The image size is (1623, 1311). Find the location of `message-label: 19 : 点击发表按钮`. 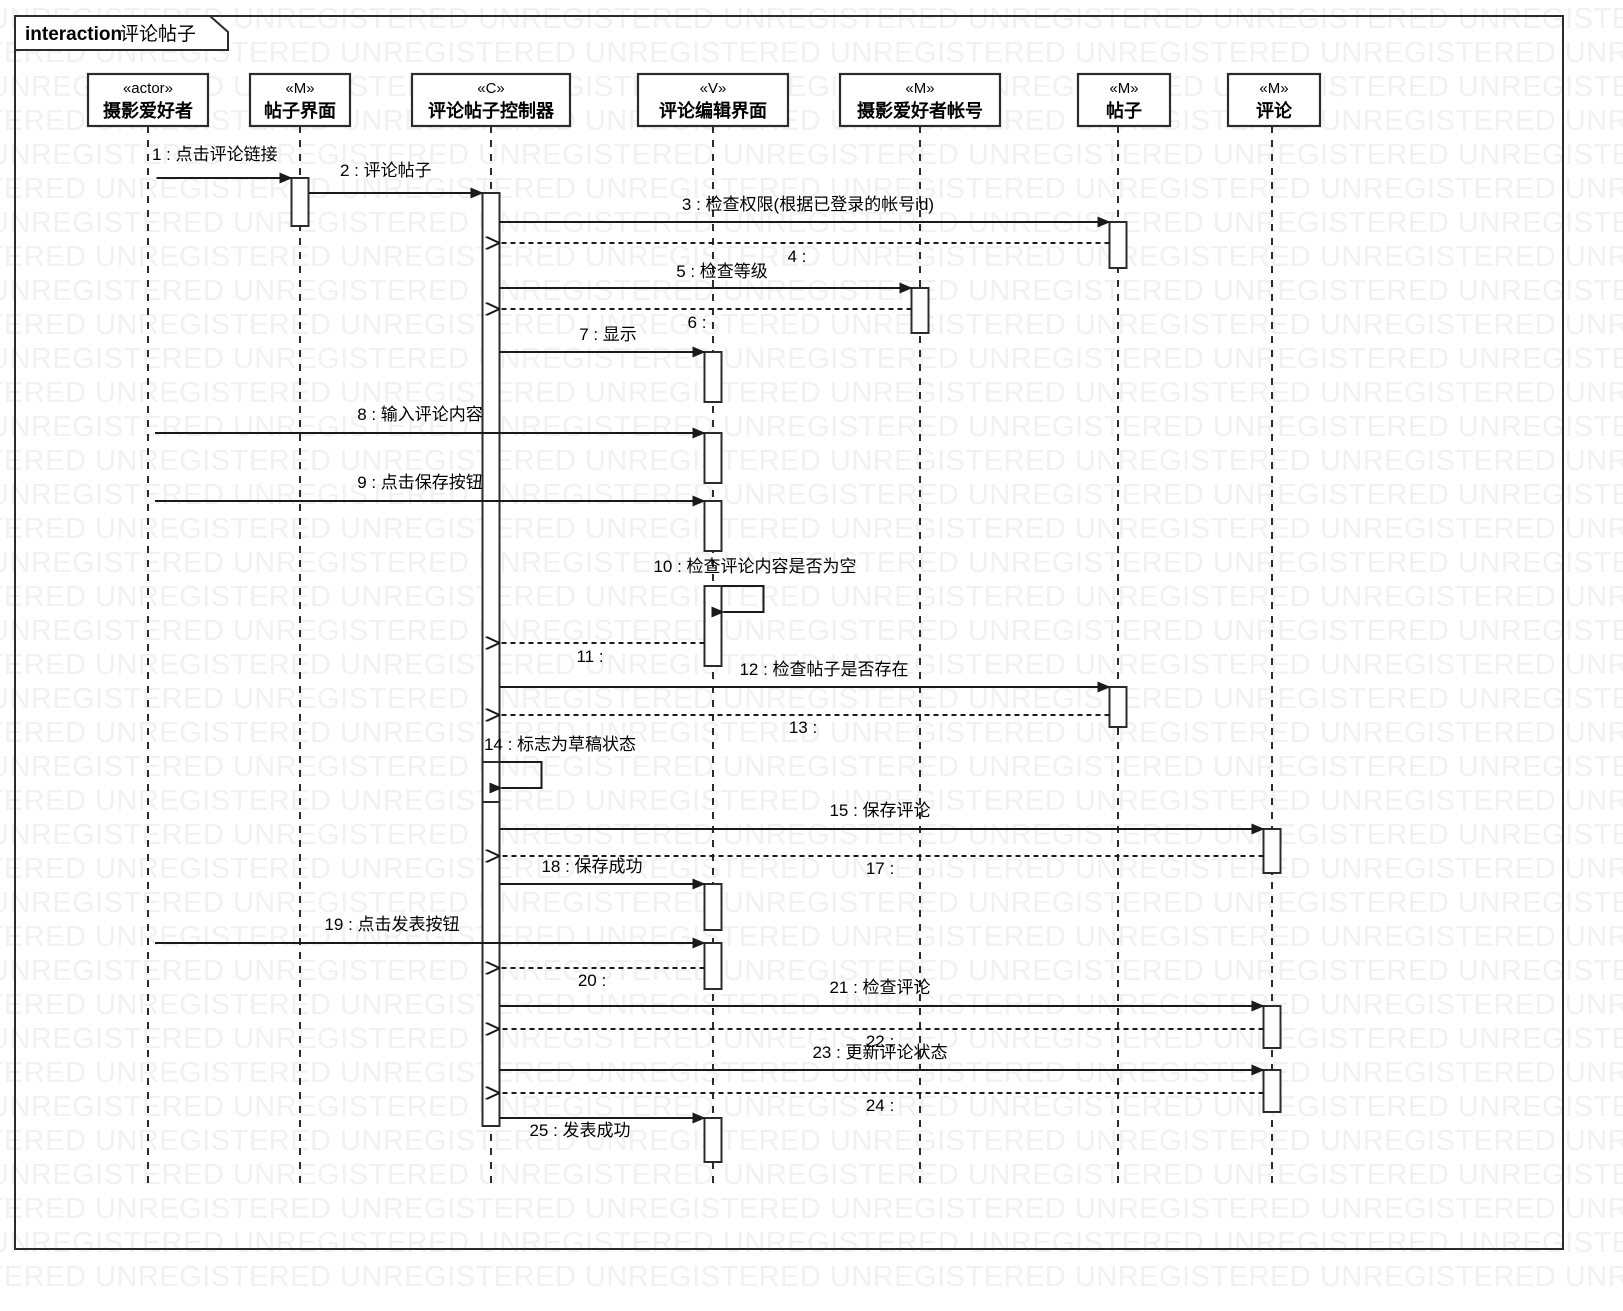

message-label: 19 : 点击发表按钮 is located at coordinates (391, 924).